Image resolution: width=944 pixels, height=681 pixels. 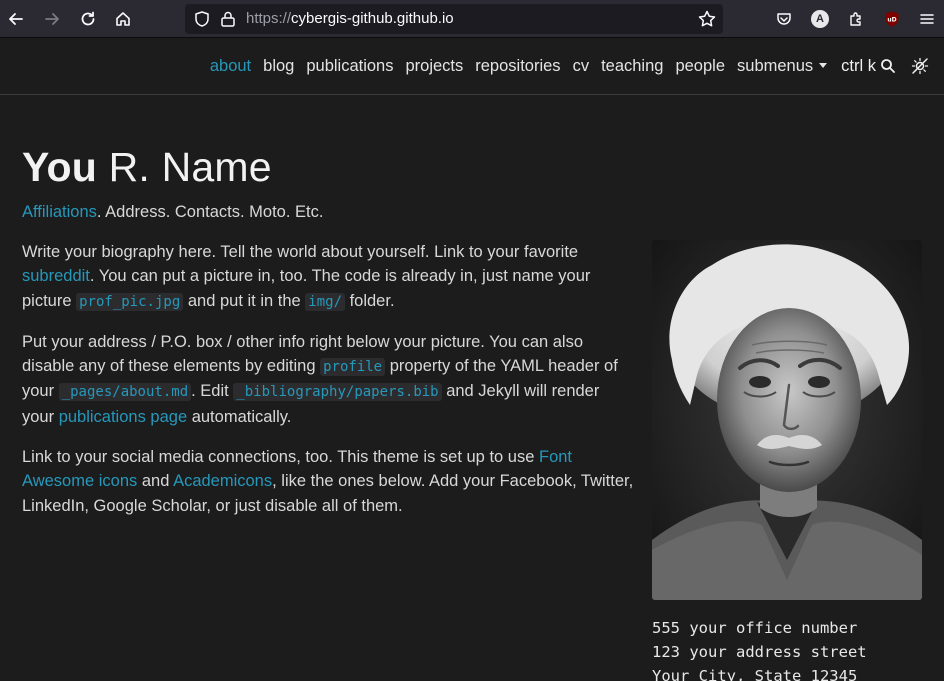 What do you see at coordinates (434, 66) in the screenshot?
I see `nav-item-projects: projects` at bounding box center [434, 66].